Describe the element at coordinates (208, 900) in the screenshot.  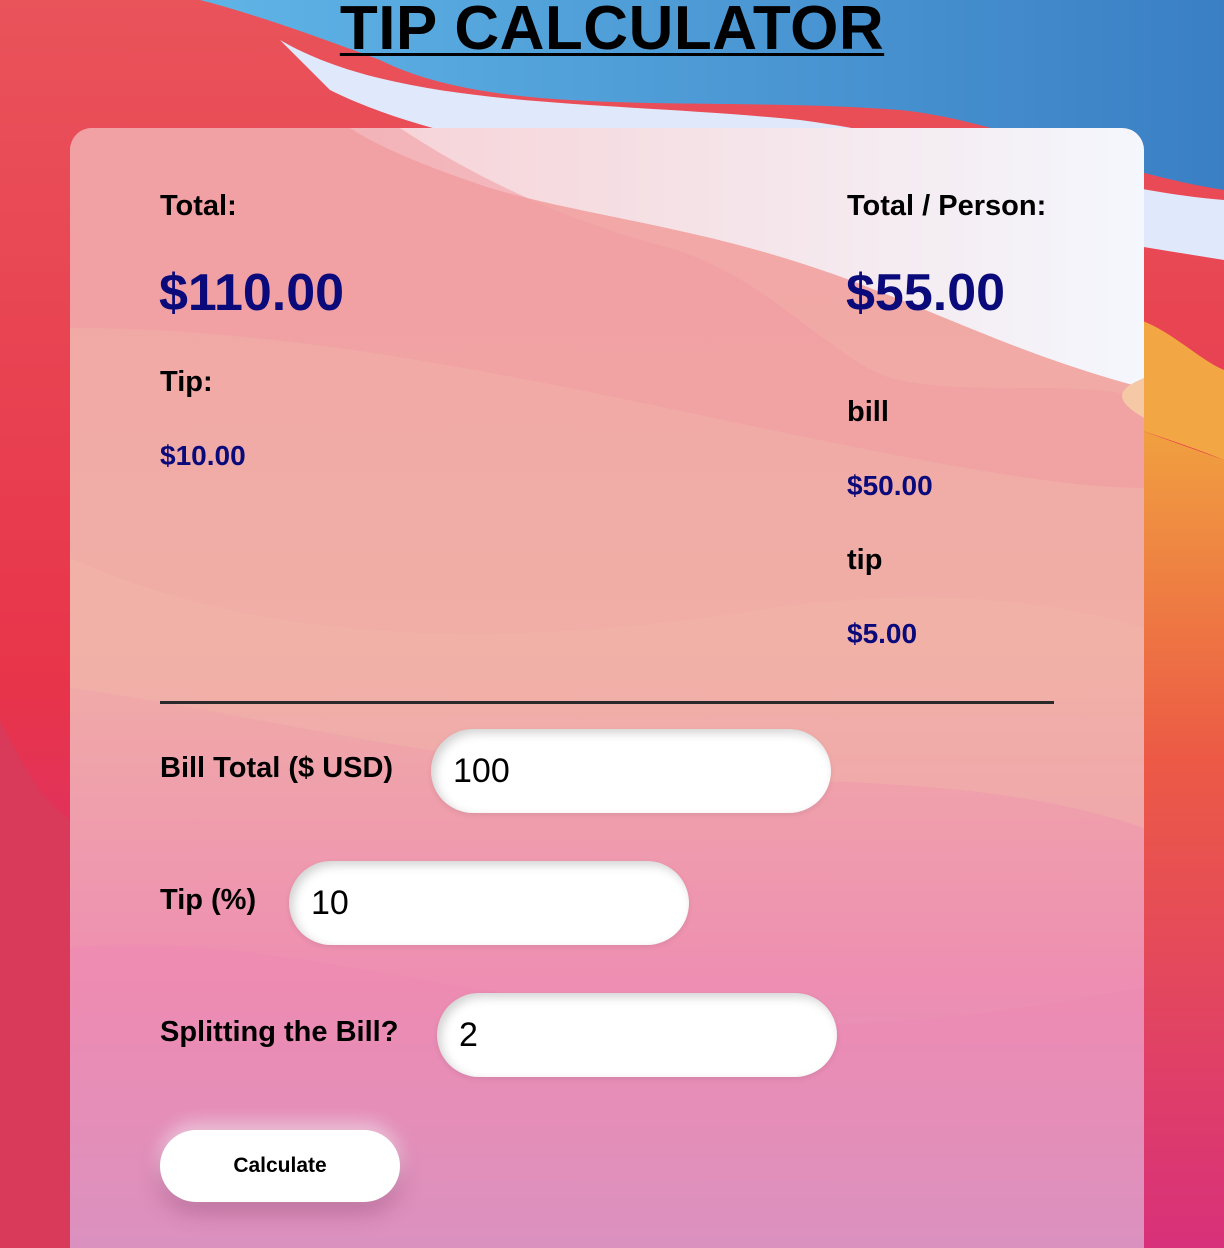
I see `tip-percent-label: Tip (%)` at that location.